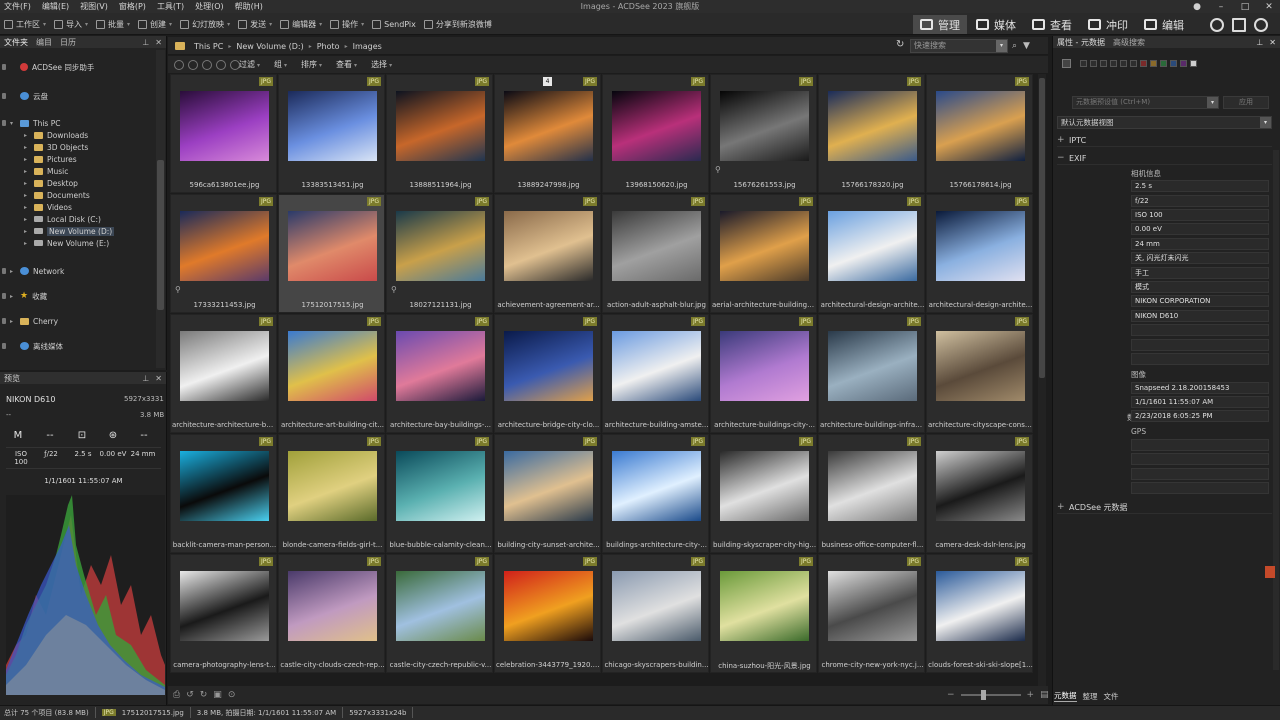  I want to click on rotate-left-icon: ↺, so click(190, 695).